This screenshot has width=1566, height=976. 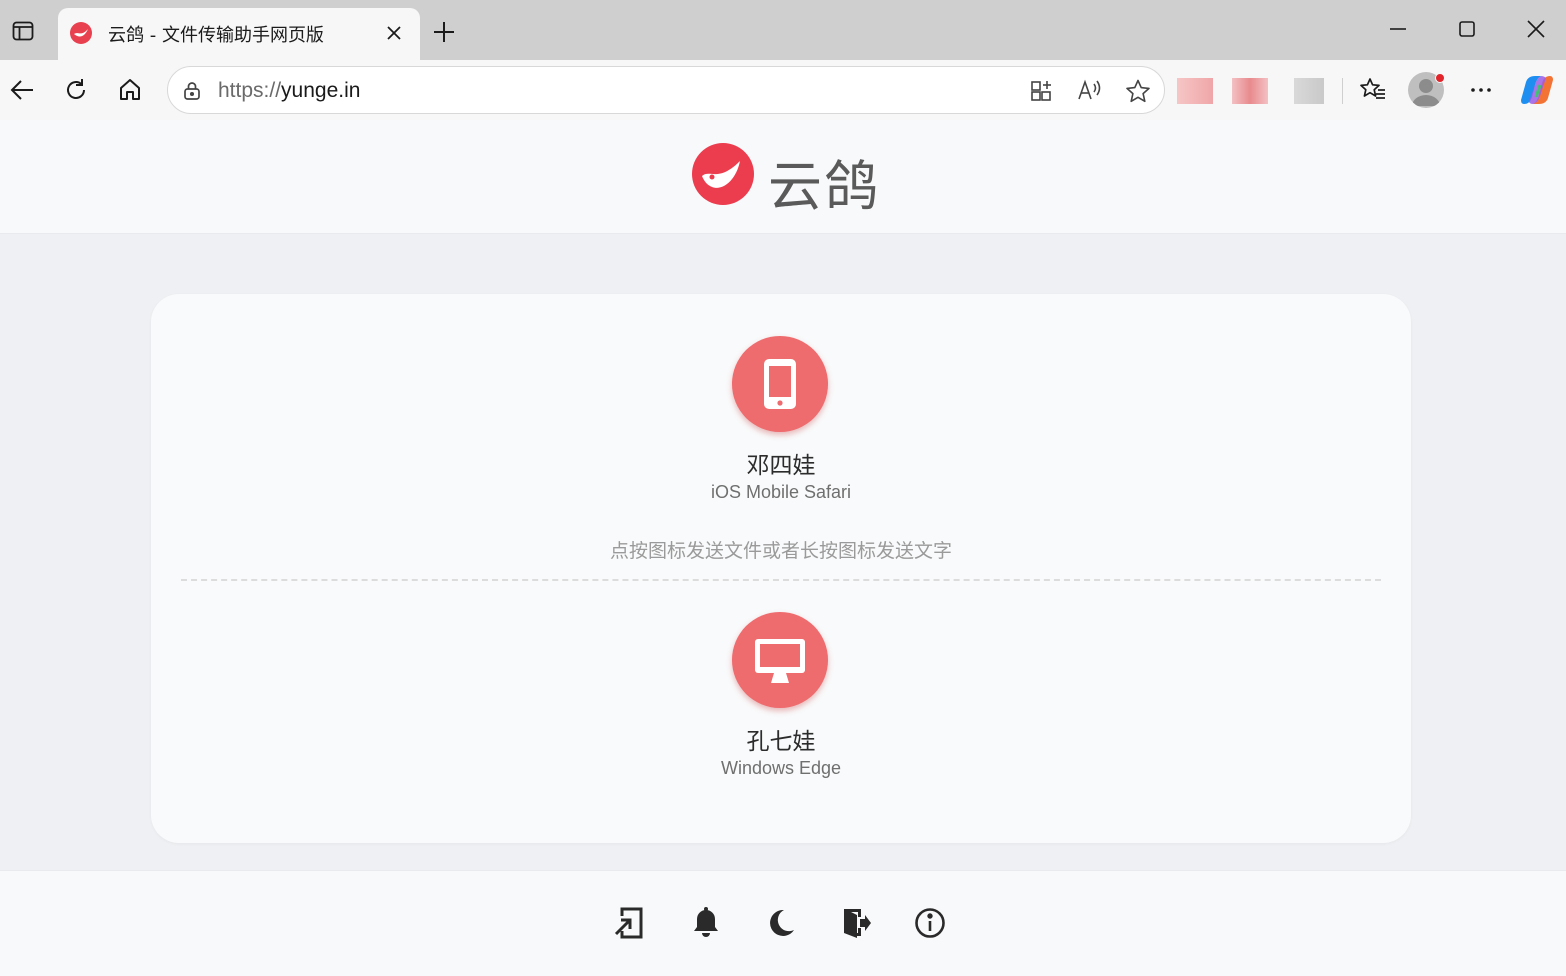 What do you see at coordinates (781, 492) in the screenshot?
I see `device-agent: iOS Mobile Safari` at bounding box center [781, 492].